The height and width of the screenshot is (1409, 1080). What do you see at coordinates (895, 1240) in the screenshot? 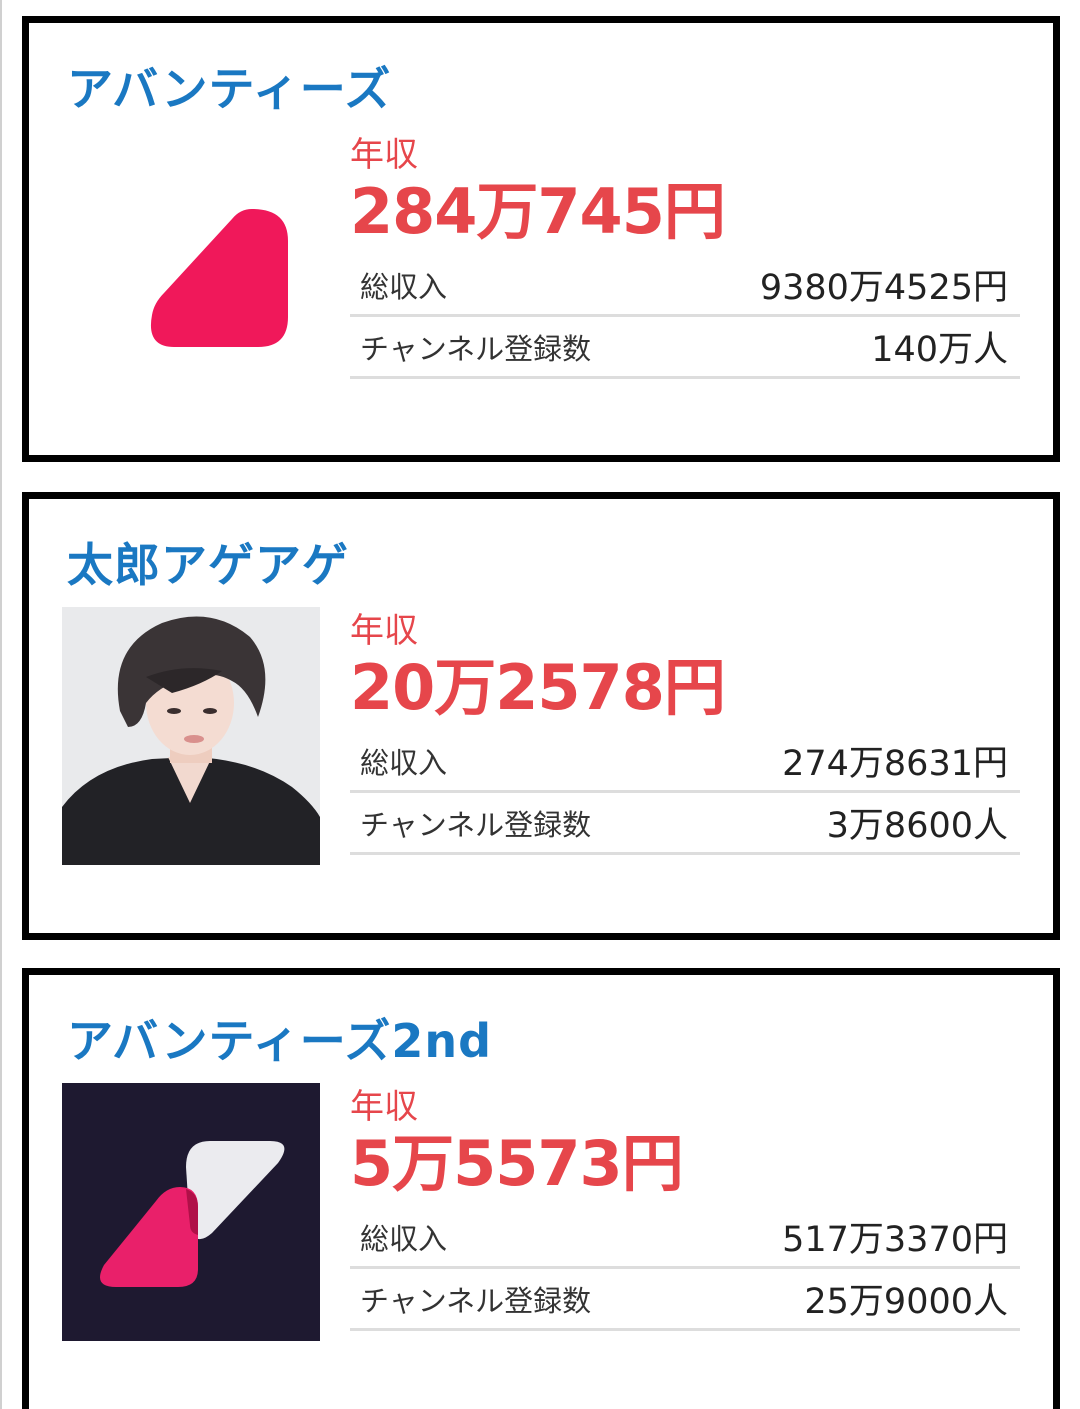
I see `total-income-value: 517万3370円` at bounding box center [895, 1240].